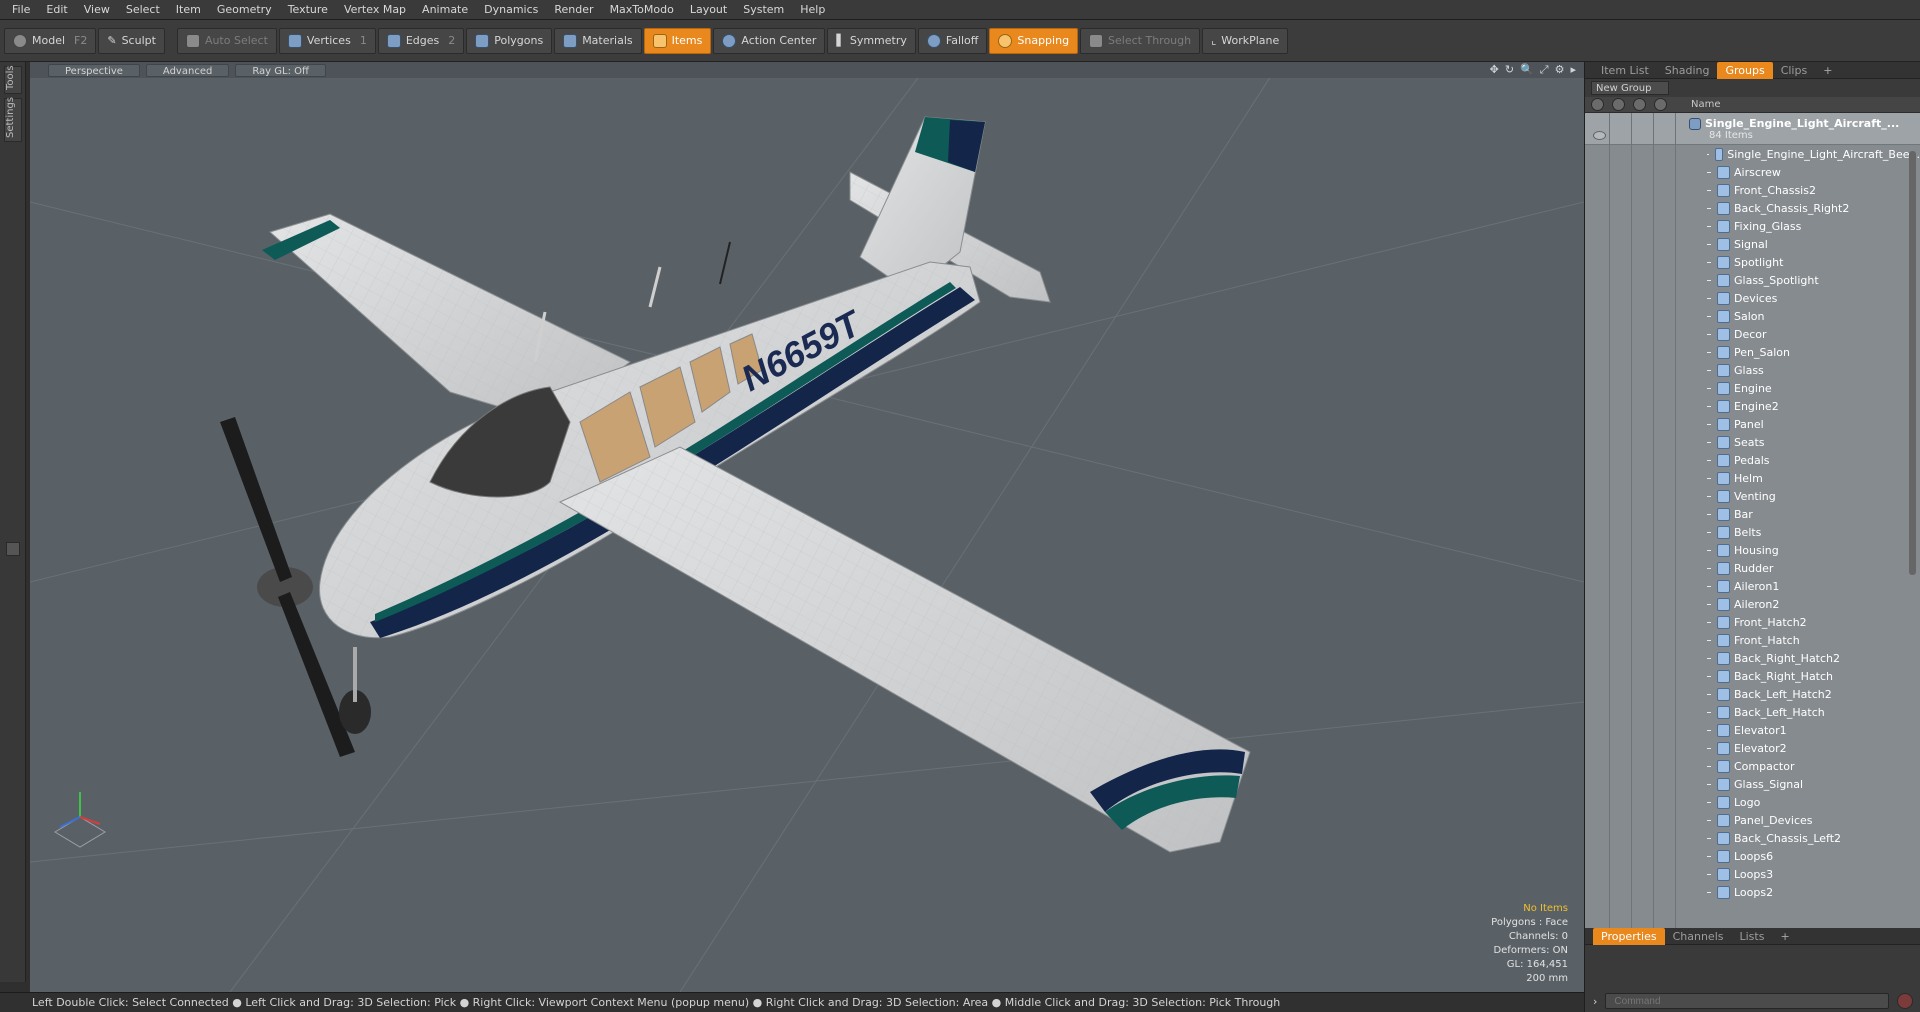  Describe the element at coordinates (143, 10) in the screenshot. I see `menu-select: Select` at that location.